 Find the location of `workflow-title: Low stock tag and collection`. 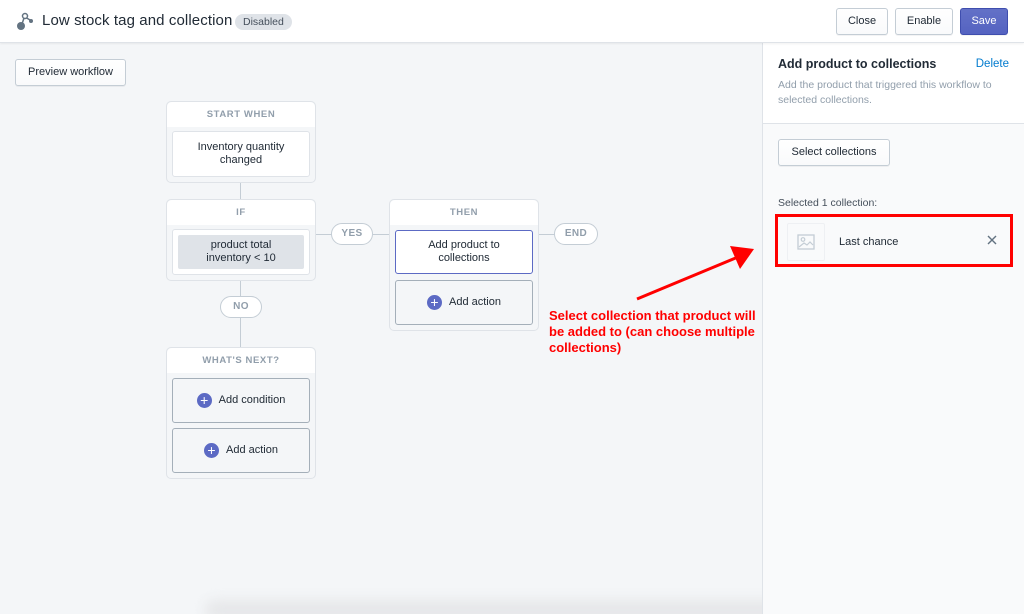

workflow-title: Low stock tag and collection is located at coordinates (137, 20).